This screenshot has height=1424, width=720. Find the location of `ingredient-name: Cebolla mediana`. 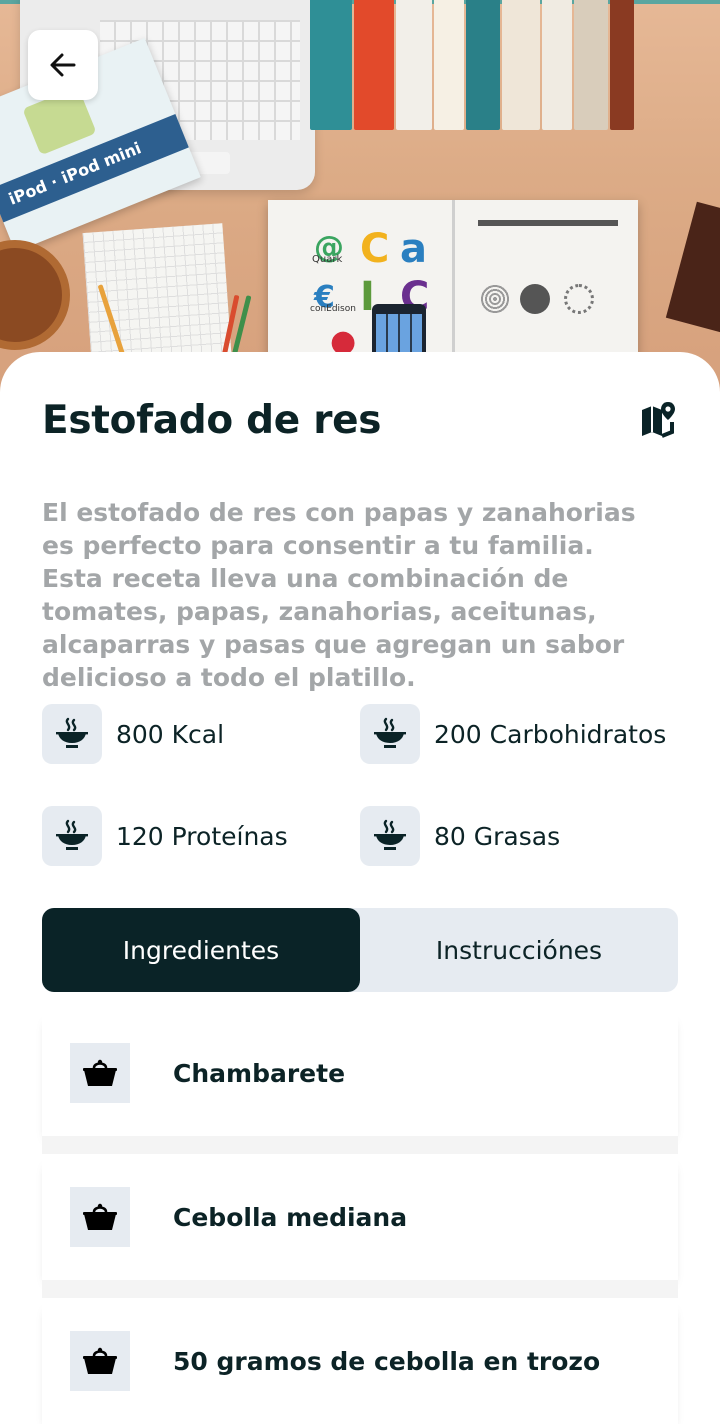

ingredient-name: Cebolla mediana is located at coordinates (290, 1217).